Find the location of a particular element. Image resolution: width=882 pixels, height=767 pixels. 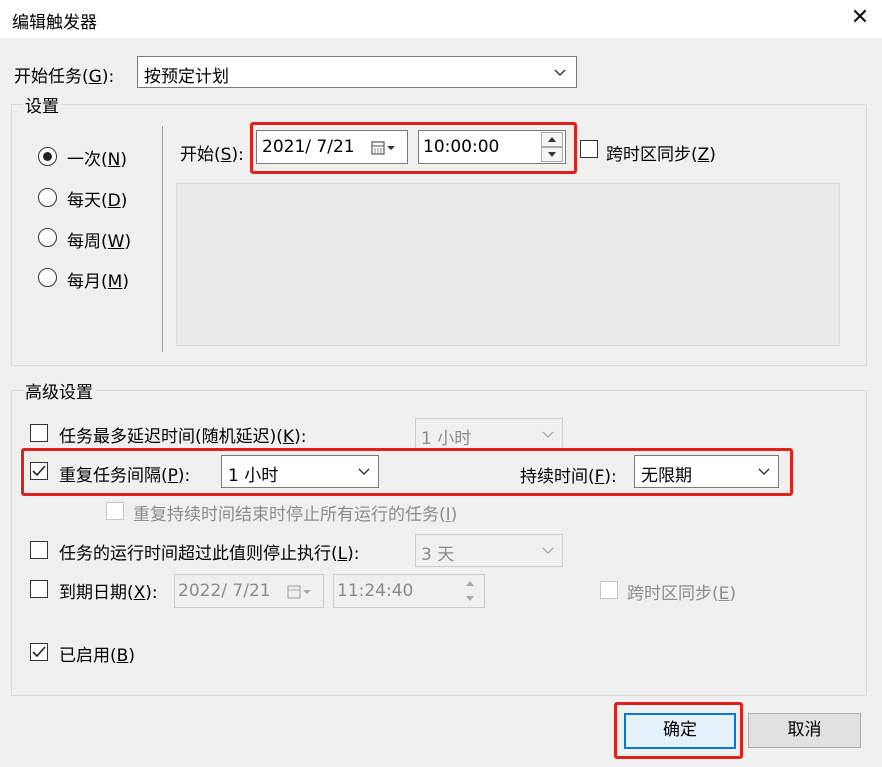

calendar-icon is located at coordinates (300, 594).